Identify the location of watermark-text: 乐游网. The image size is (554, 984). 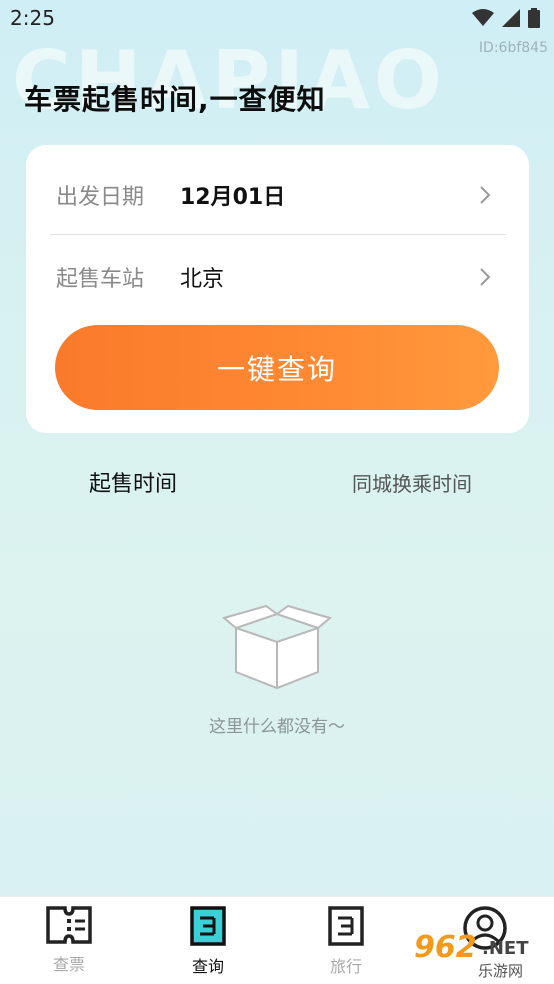
(501, 971).